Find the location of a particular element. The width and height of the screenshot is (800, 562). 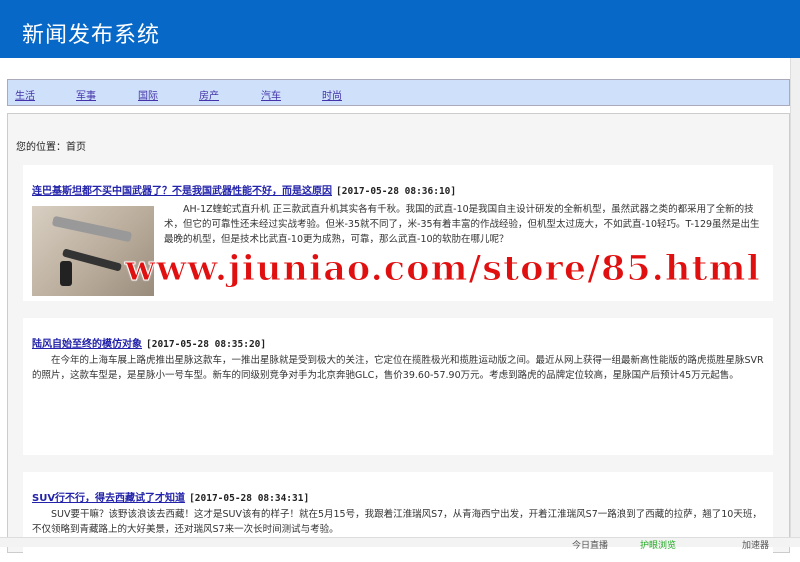

accelerator-button: 加速器 is located at coordinates (755, 544).